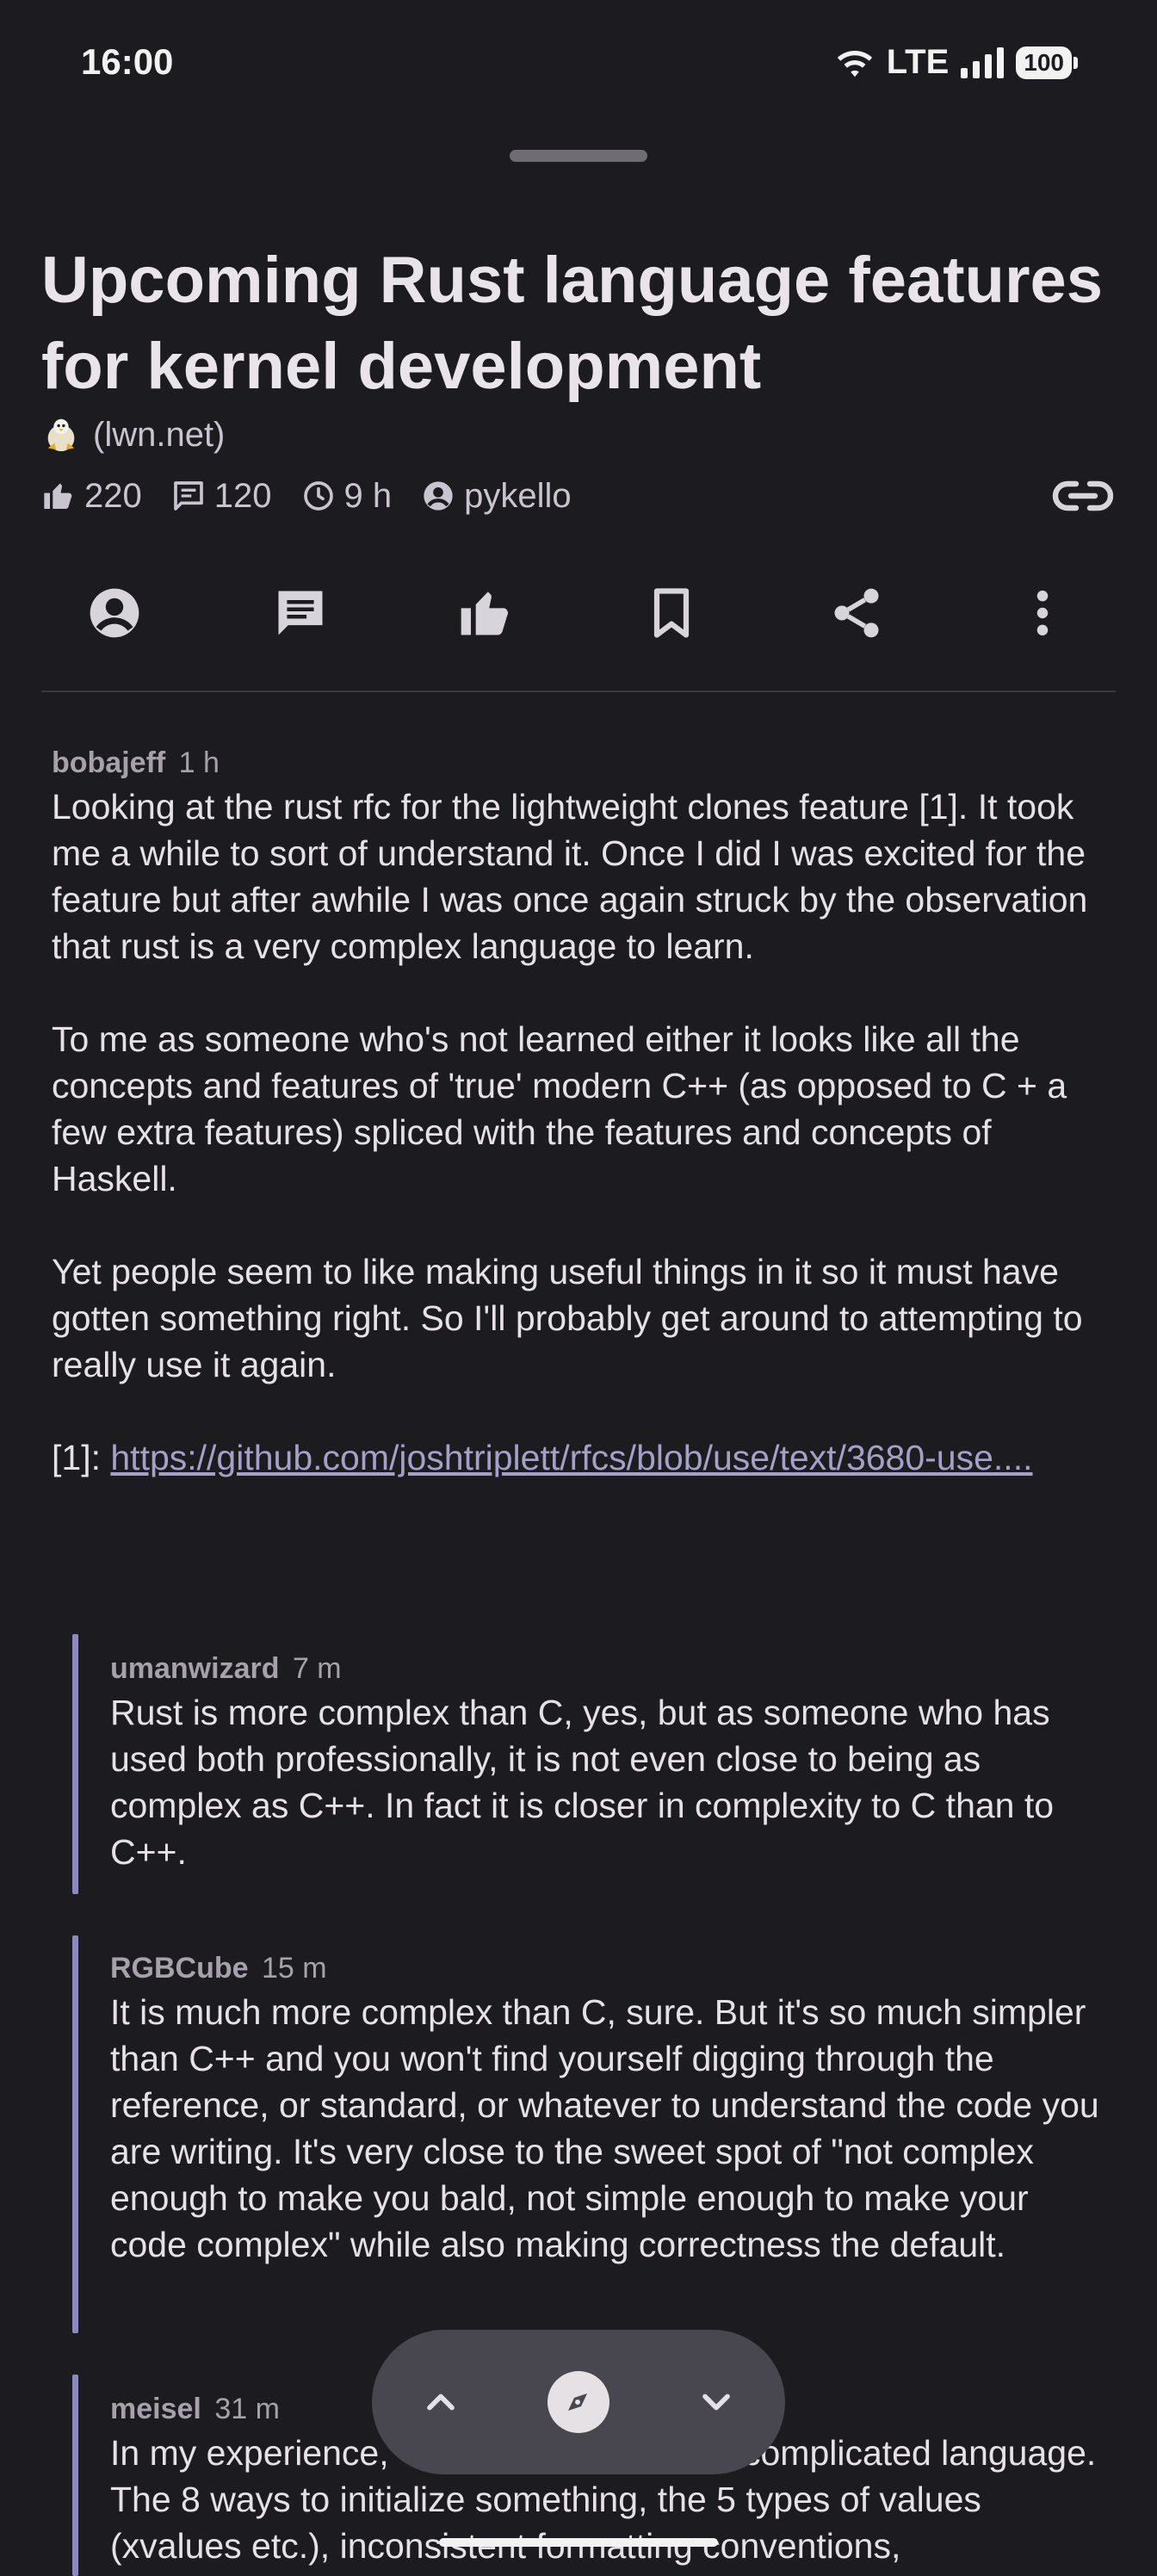 The width and height of the screenshot is (1157, 2576). I want to click on comment-header: umanwizard 7 m, so click(605, 1669).